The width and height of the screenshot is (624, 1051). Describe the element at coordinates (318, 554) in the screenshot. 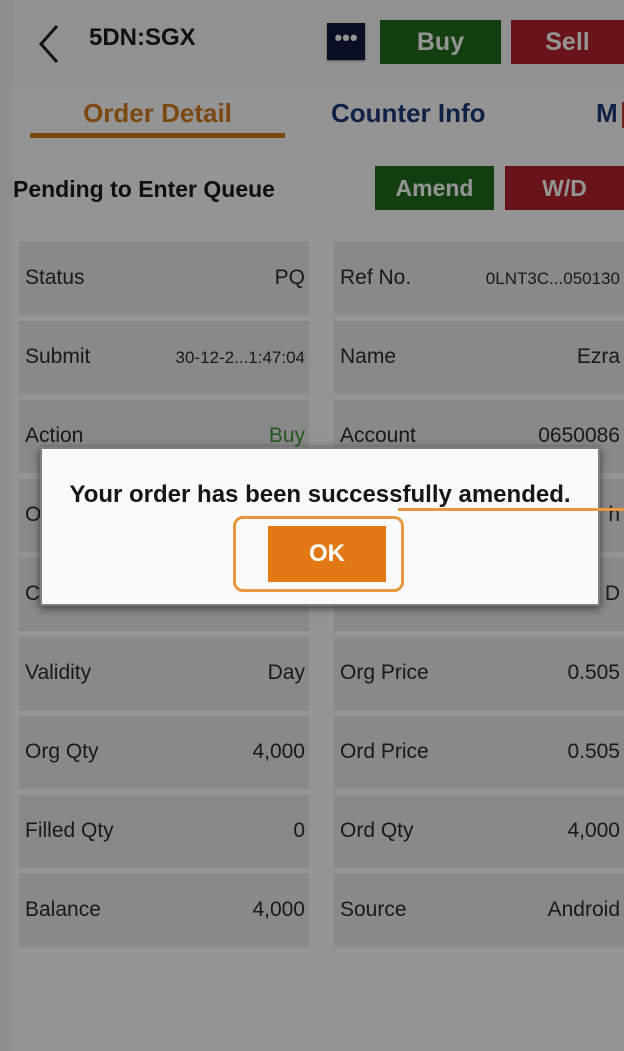

I see `ok-button-highlight` at that location.